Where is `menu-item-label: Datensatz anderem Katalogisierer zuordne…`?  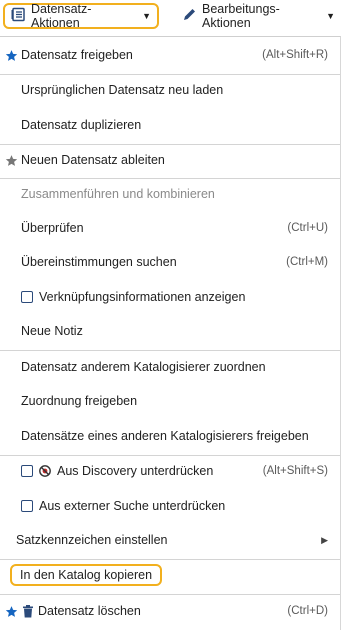
menu-item-label: Datensatz anderem Katalogisierer zuordne… is located at coordinates (143, 367).